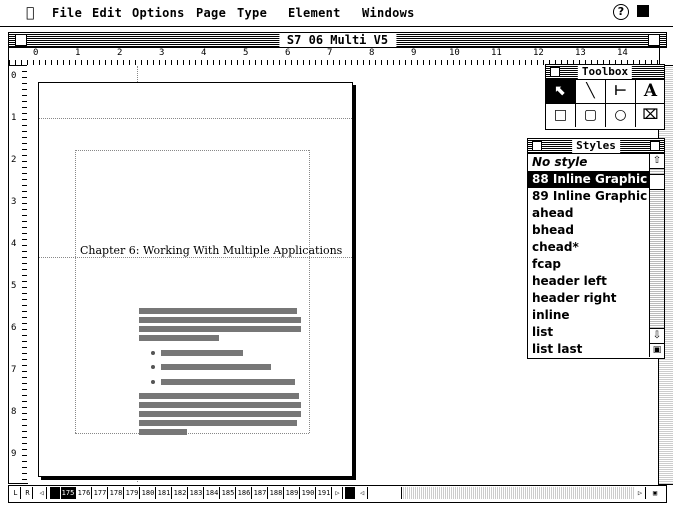 The height and width of the screenshot is (507, 673). I want to click on right-master-page-icon: R, so click(28, 493).